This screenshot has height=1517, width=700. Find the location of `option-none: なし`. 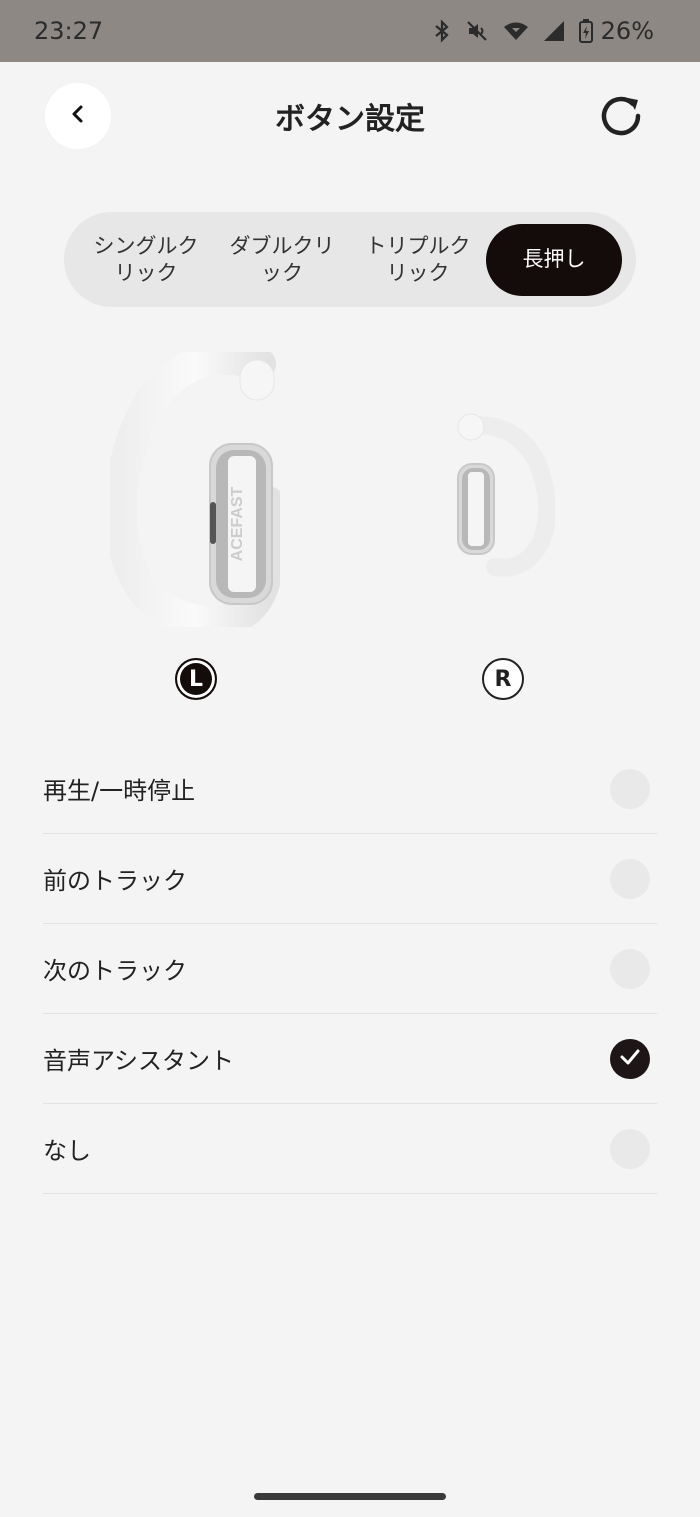

option-none: なし is located at coordinates (350, 1149).